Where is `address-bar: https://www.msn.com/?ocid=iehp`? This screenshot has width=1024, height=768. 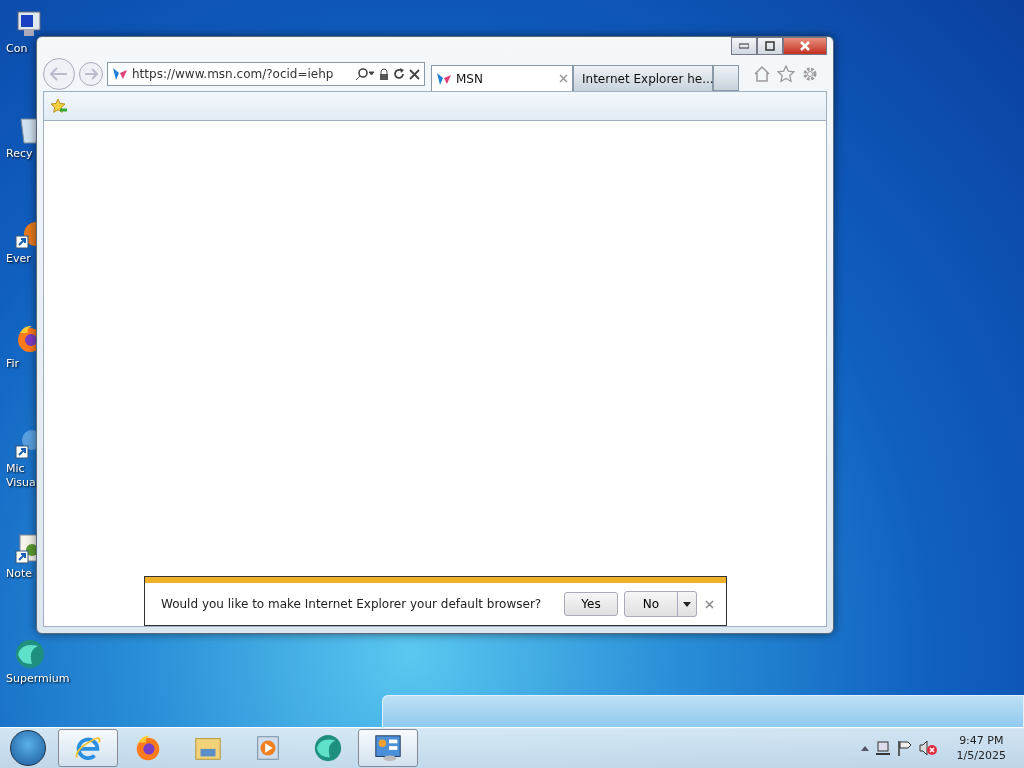
address-bar: https://www.msn.com/?ocid=iehp is located at coordinates (266, 74).